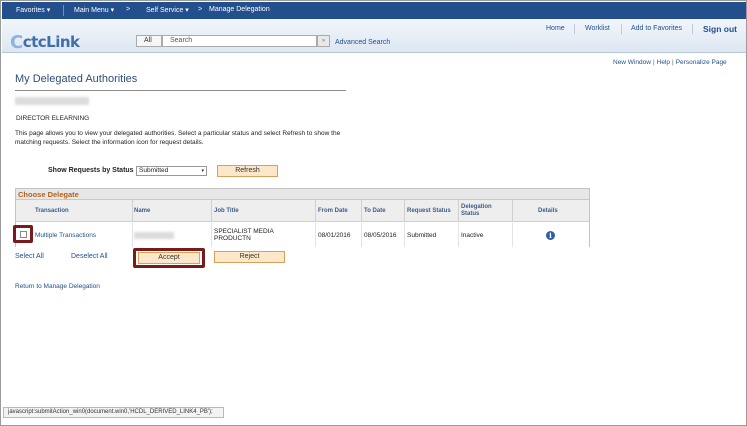 The width and height of the screenshot is (747, 426). I want to click on status-filter-select: Submitted ▾, so click(171, 171).